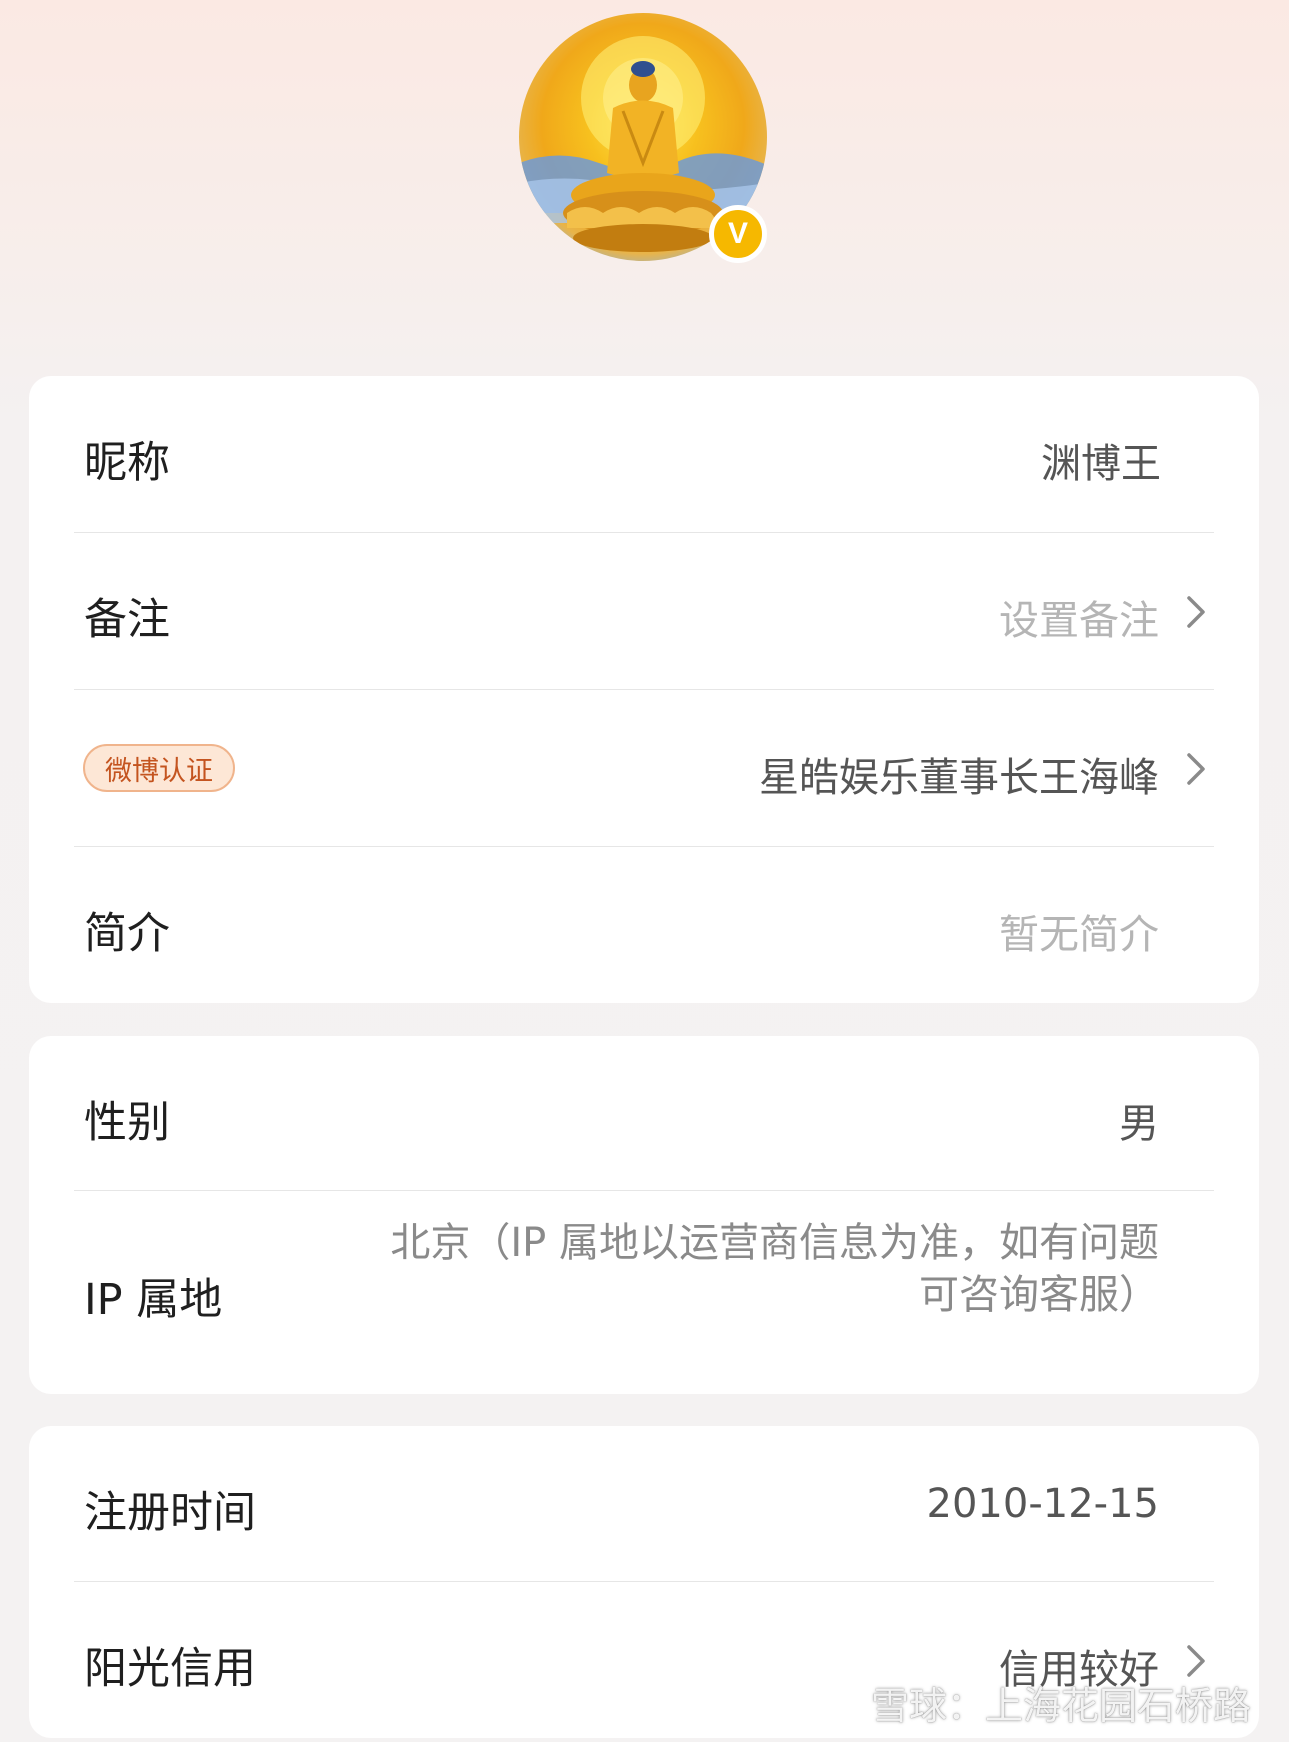 The width and height of the screenshot is (1289, 1742). What do you see at coordinates (1101, 464) in the screenshot?
I see `nickname-value: 渊博王` at bounding box center [1101, 464].